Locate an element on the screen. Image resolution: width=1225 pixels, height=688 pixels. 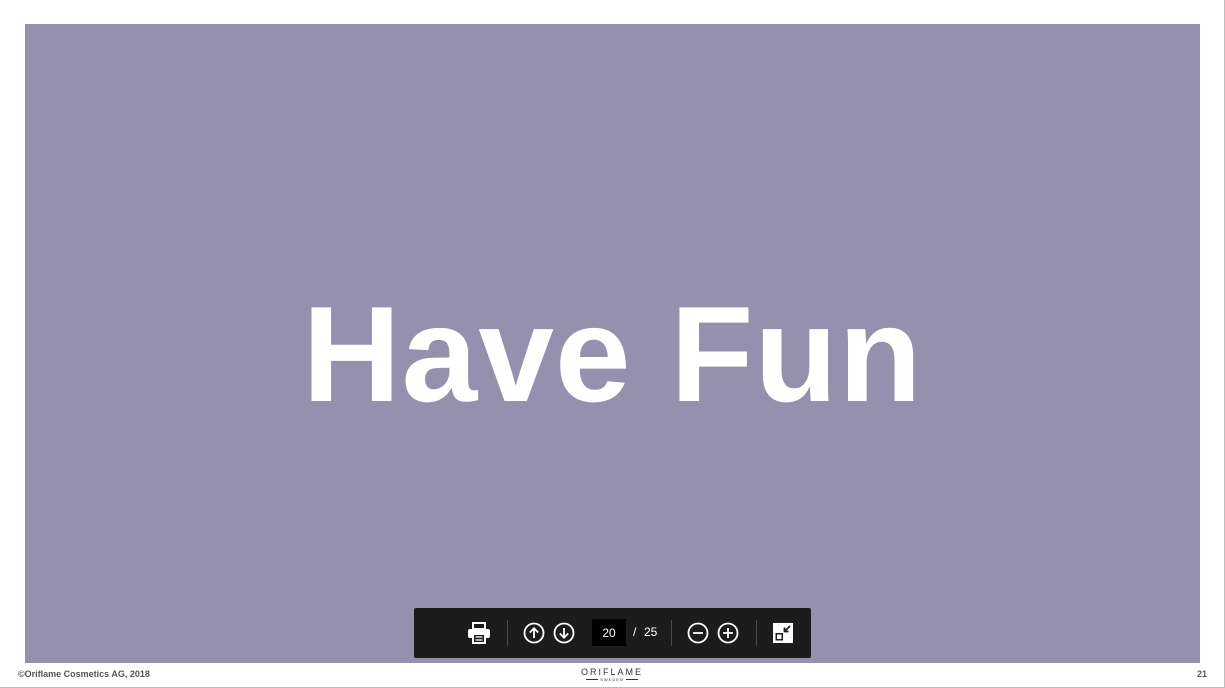
arrow-up-circle-icon is located at coordinates (534, 633).